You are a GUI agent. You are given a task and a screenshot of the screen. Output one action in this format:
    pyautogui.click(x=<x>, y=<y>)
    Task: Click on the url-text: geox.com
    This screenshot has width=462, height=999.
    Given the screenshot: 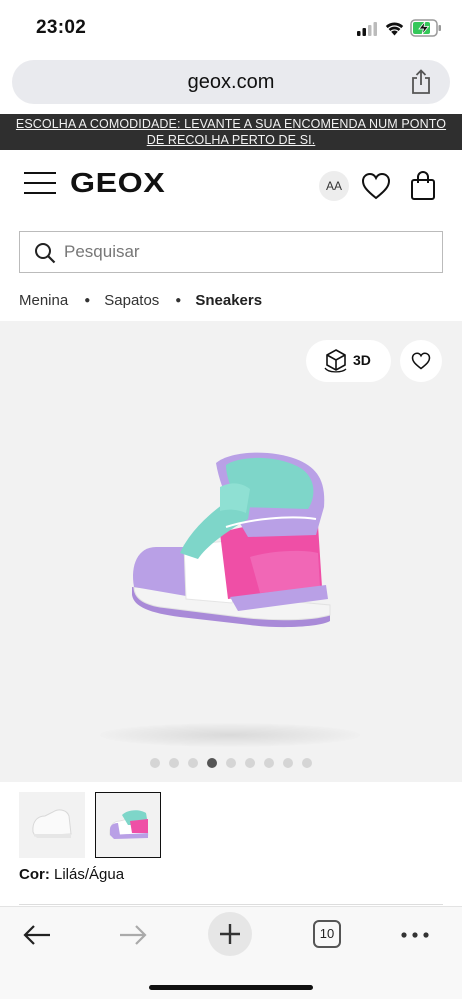 What is the action you would take?
    pyautogui.click(x=231, y=82)
    